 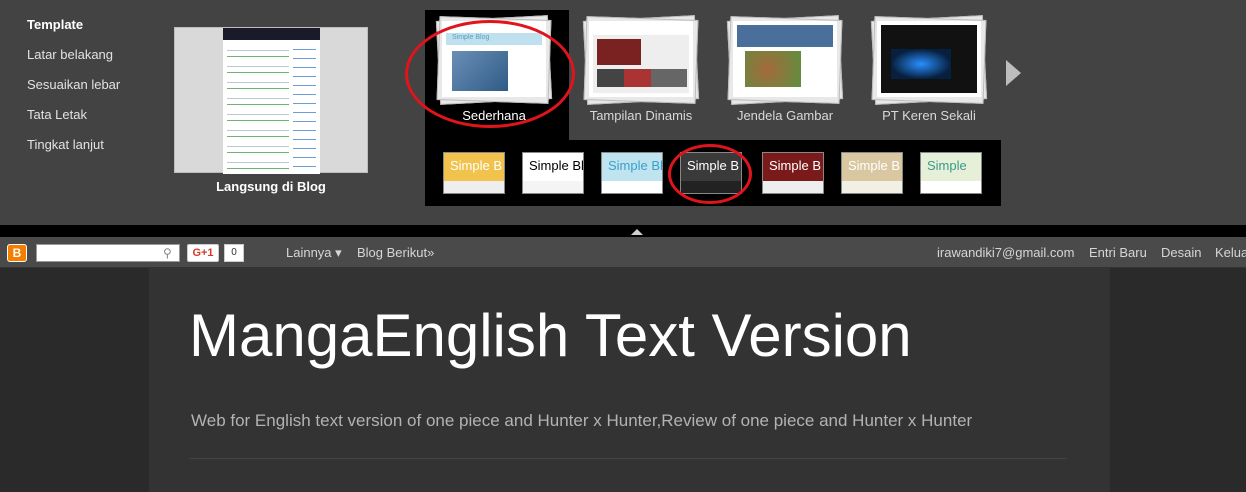 What do you see at coordinates (623, 231) in the screenshot?
I see `panel-divider` at bounding box center [623, 231].